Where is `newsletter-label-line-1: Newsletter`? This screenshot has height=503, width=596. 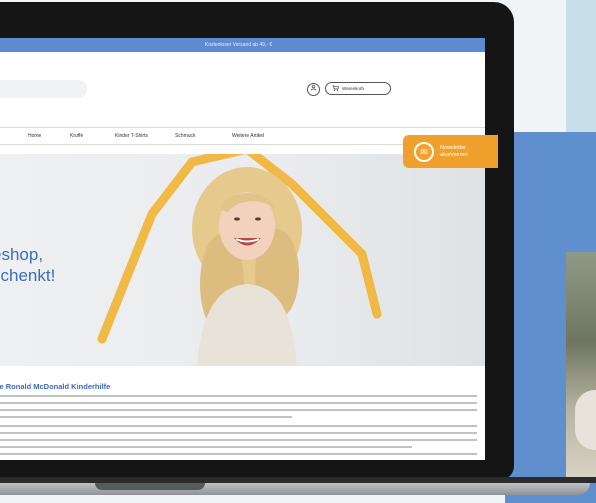 newsletter-label-line-1: Newsletter is located at coordinates (453, 147).